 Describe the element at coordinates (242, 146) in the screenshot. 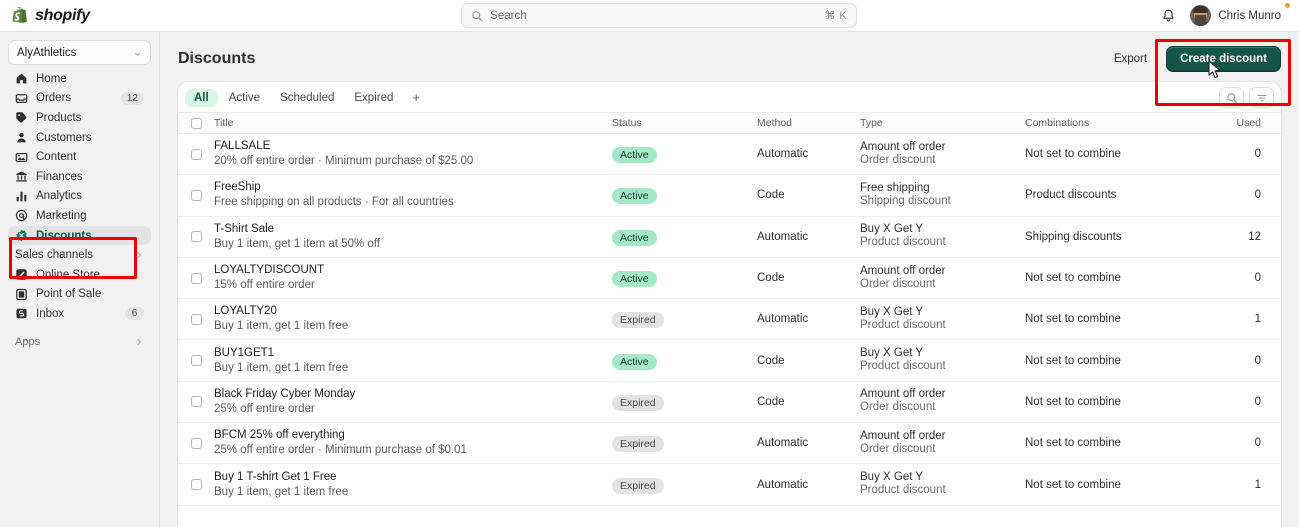

I see `discount-title: FALLSALE` at that location.